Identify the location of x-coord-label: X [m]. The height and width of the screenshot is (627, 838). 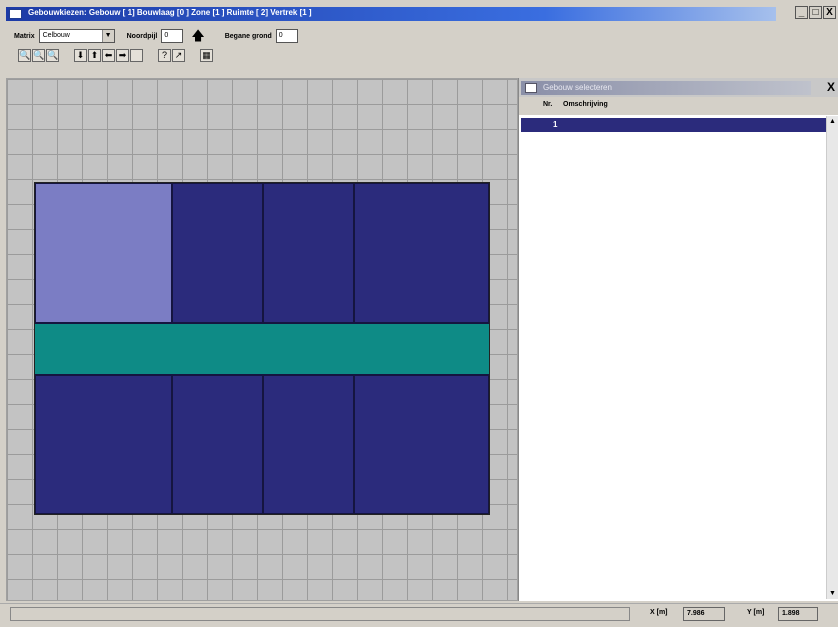
(659, 612).